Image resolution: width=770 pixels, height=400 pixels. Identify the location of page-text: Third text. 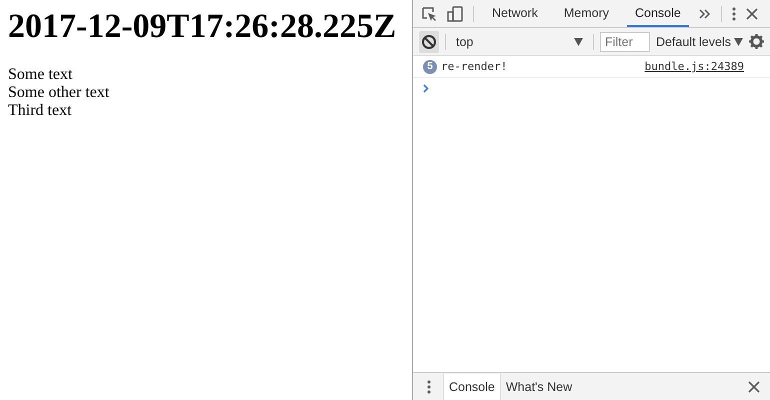
(40, 111).